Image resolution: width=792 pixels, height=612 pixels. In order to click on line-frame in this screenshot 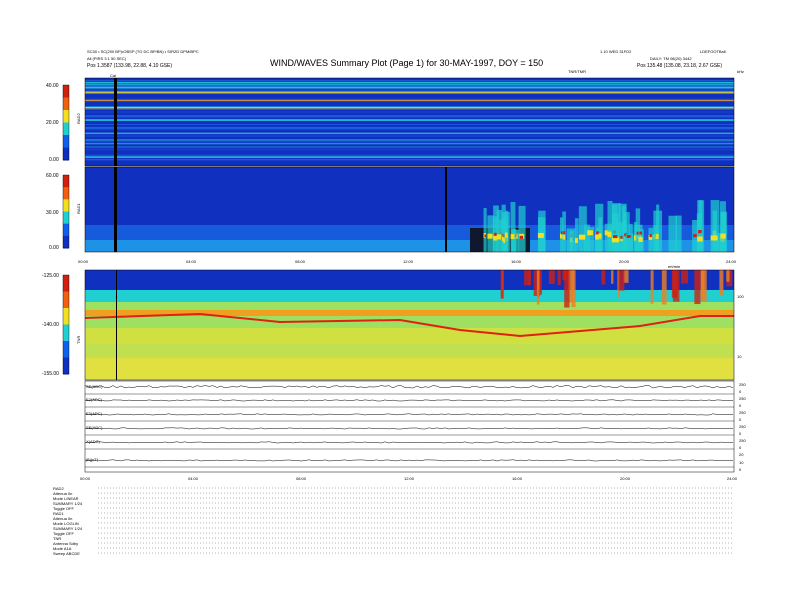, I will do `click(409, 426)`.